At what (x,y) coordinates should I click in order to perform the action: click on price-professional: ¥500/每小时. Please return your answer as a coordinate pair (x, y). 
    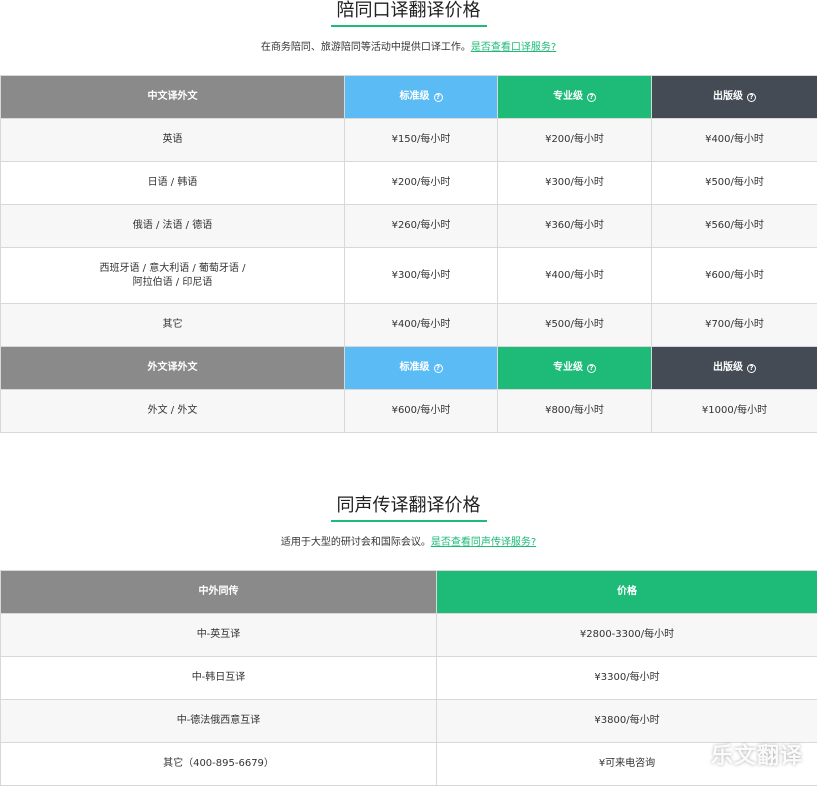
    Looking at the image, I should click on (574, 325).